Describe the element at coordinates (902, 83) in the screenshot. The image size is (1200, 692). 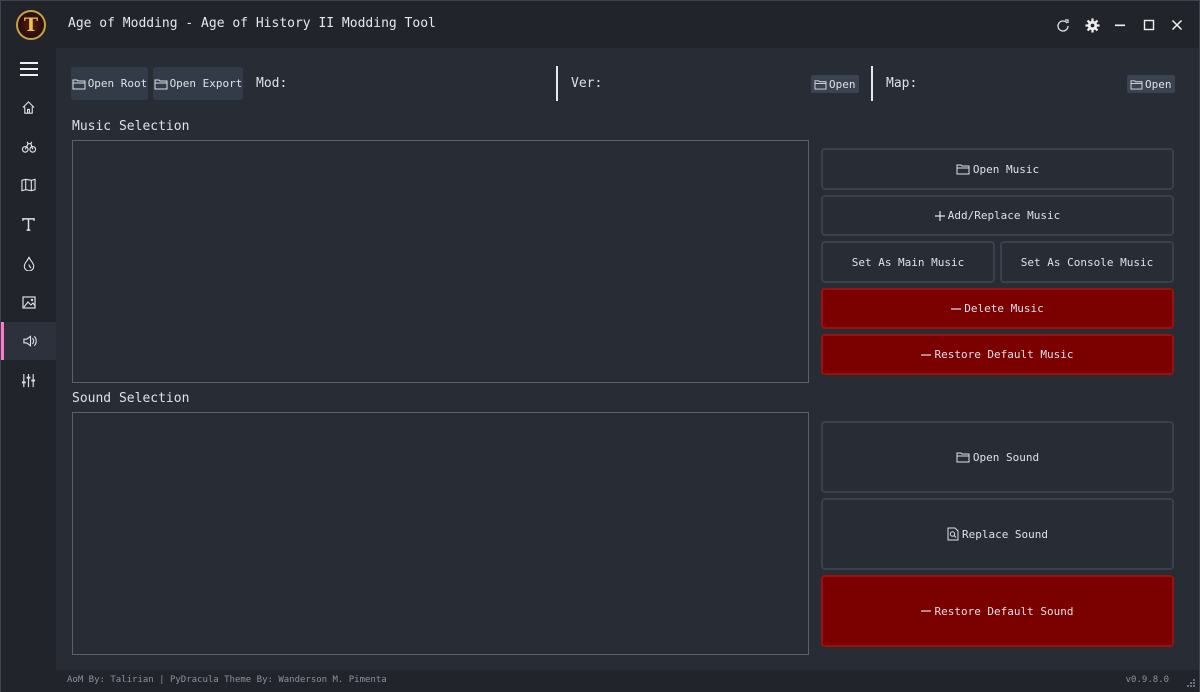
I see `map-label: Map:` at that location.